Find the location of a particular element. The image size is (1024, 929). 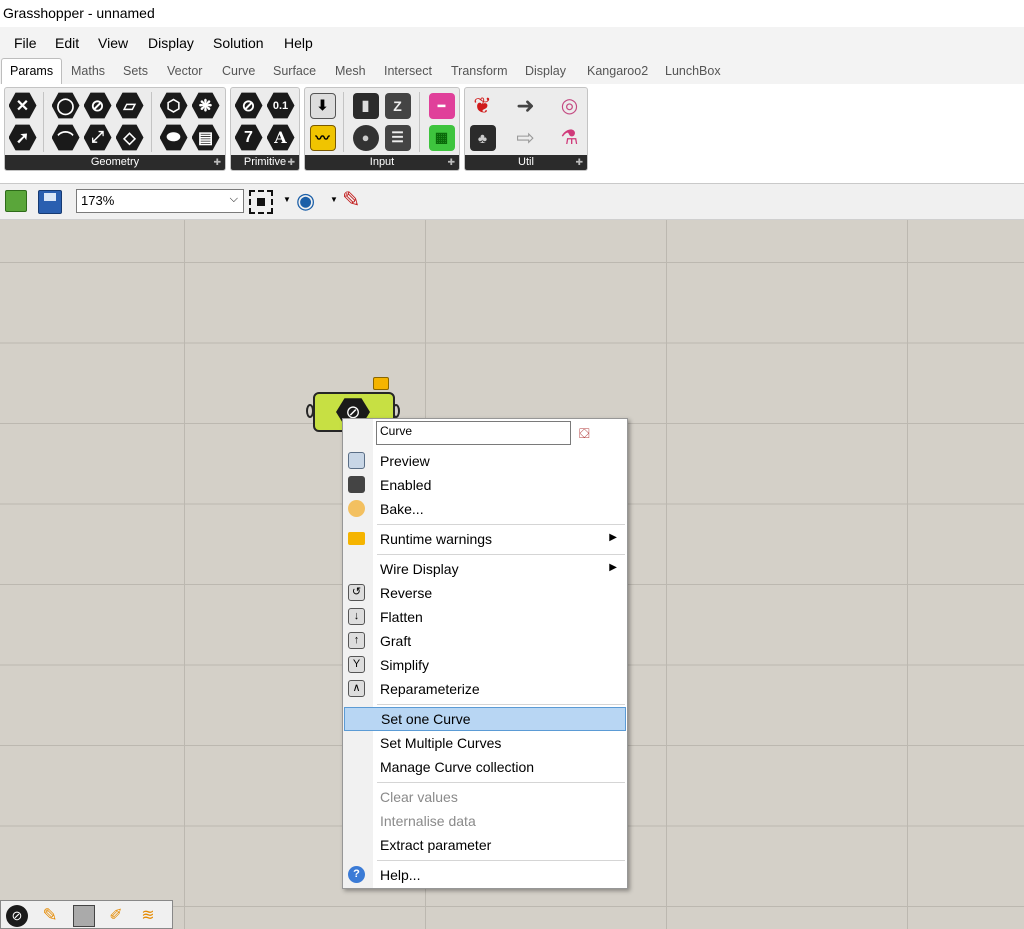

menu-item-reparameterize: ∧ Reparameterize is located at coordinates (485, 689).